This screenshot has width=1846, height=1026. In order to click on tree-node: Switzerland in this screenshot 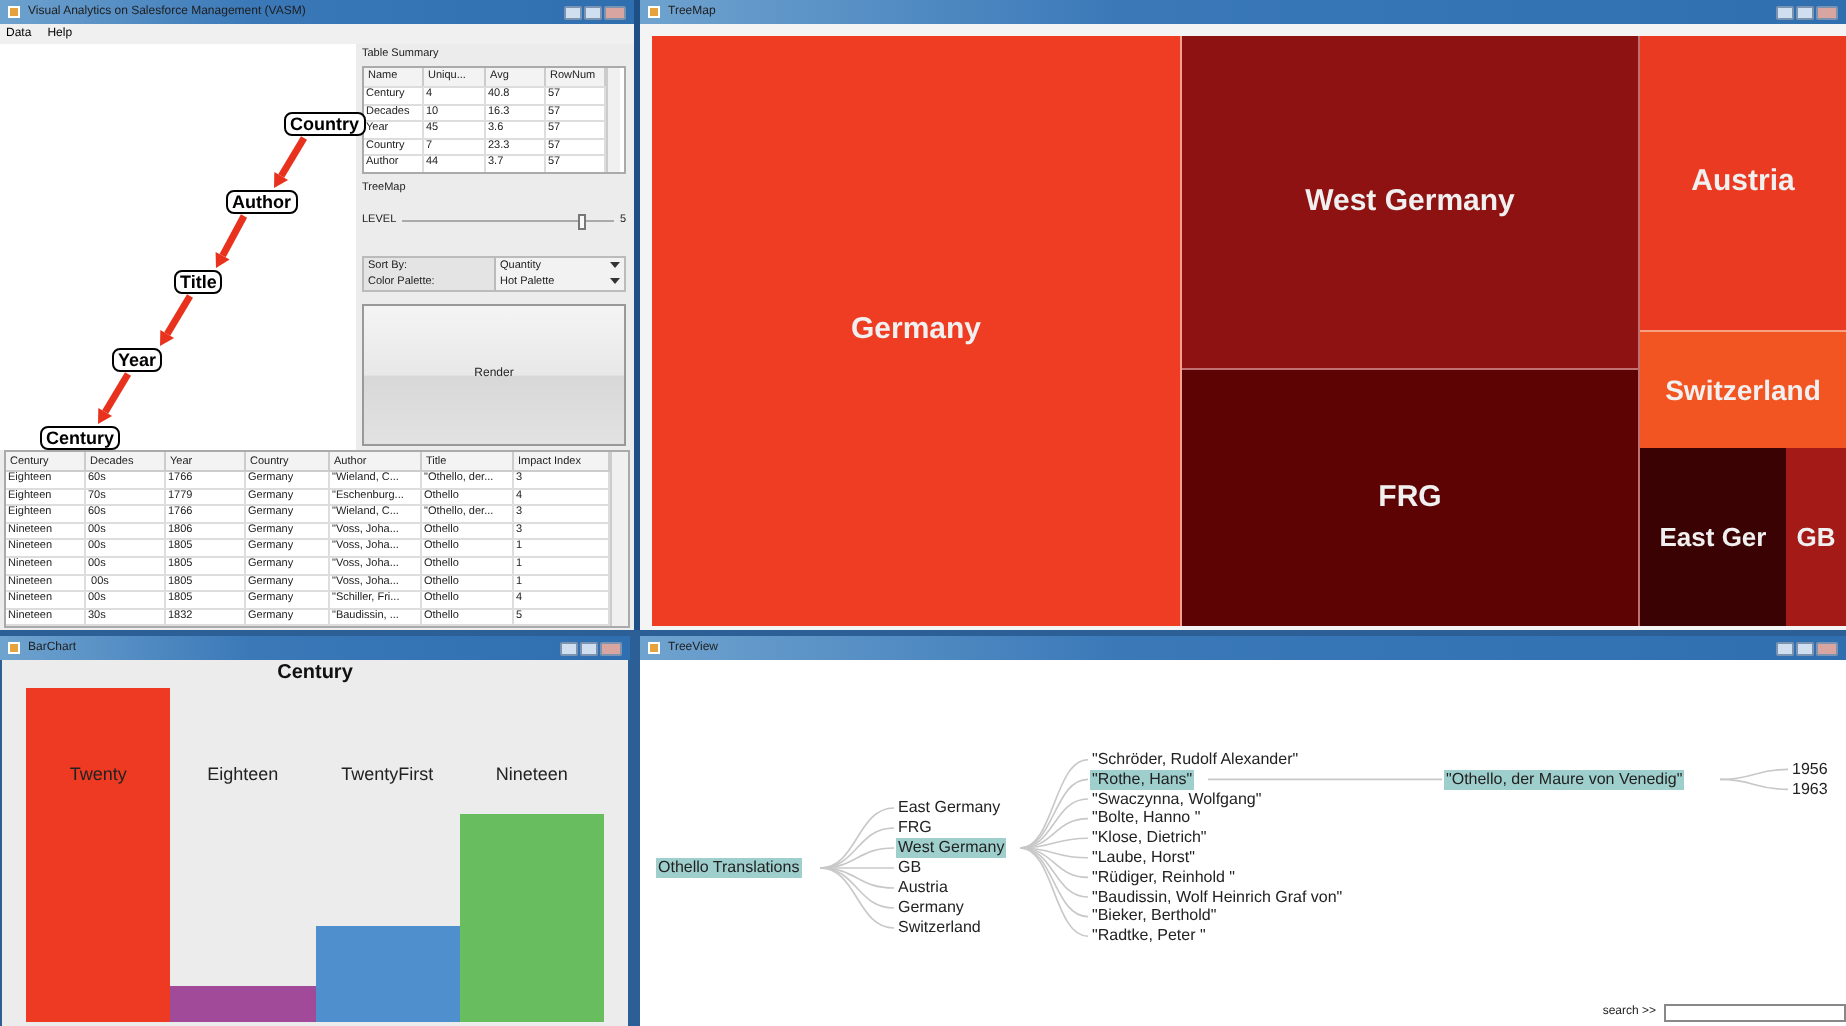, I will do `click(939, 928)`.